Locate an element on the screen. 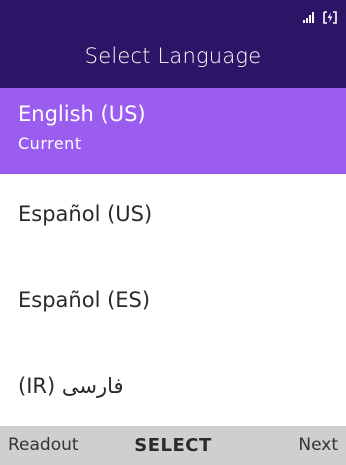 This screenshot has height=465, width=346. battery-charging-icon is located at coordinates (330, 17).